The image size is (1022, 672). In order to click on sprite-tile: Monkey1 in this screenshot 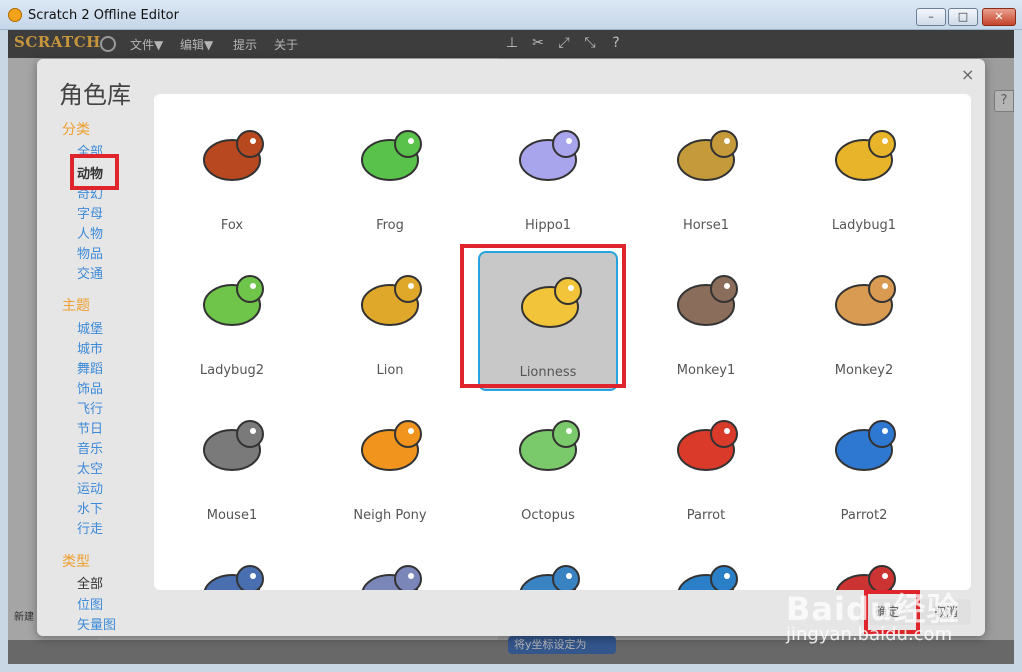, I will do `click(706, 321)`.